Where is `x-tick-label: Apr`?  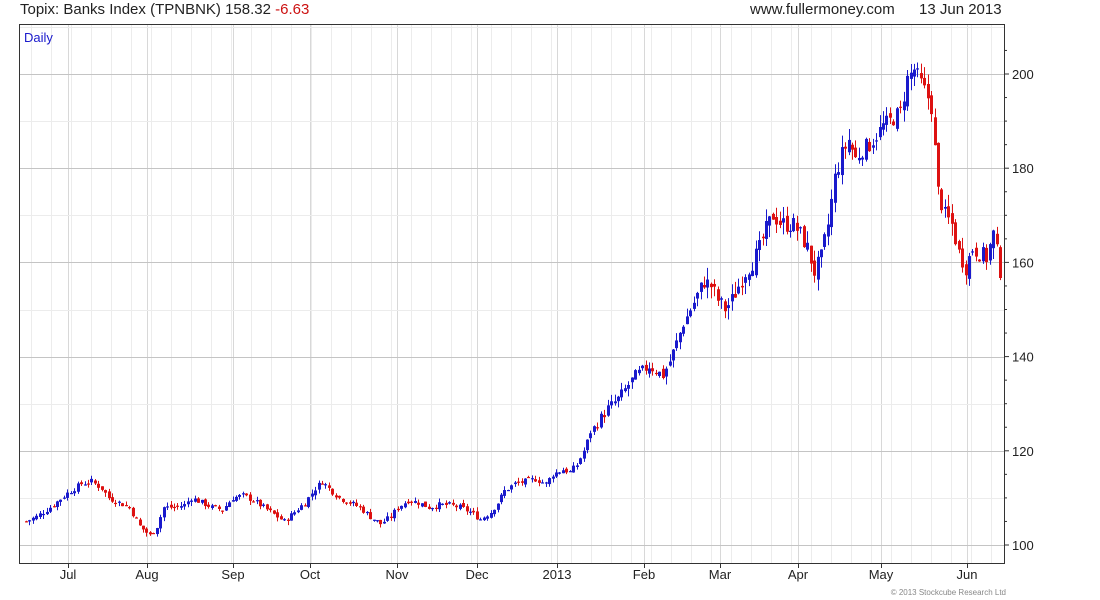 x-tick-label: Apr is located at coordinates (798, 574).